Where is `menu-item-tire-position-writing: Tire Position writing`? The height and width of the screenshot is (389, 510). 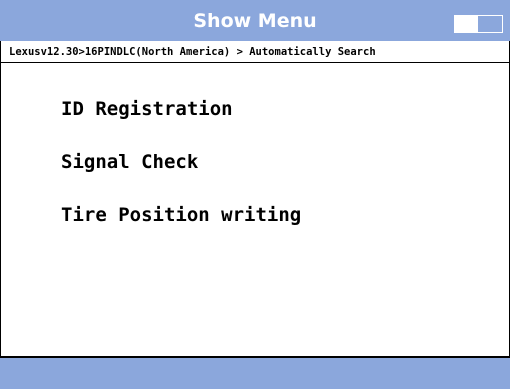 menu-item-tire-position-writing: Tire Position writing is located at coordinates (181, 215).